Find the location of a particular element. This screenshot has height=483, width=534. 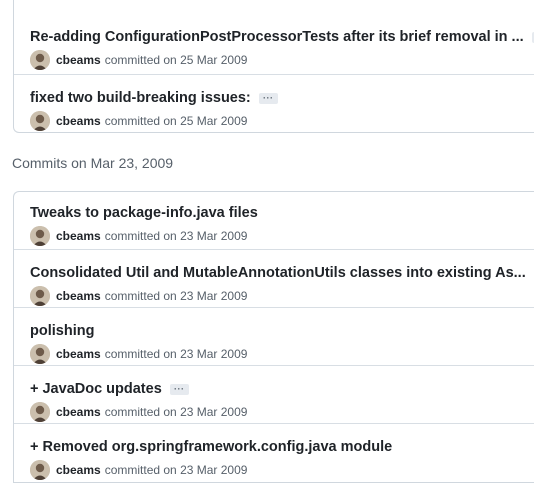

commit-title-link: + JavaDoc updates is located at coordinates (96, 389).